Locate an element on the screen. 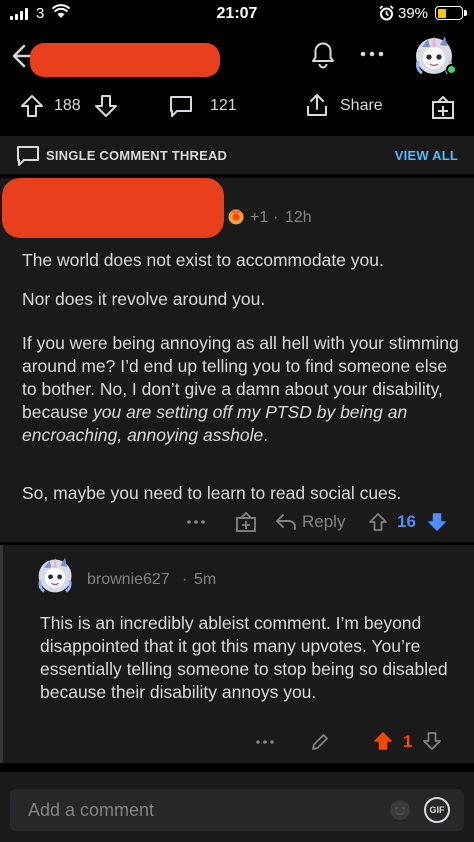 The image size is (474, 842). pencil-icon is located at coordinates (320, 742).